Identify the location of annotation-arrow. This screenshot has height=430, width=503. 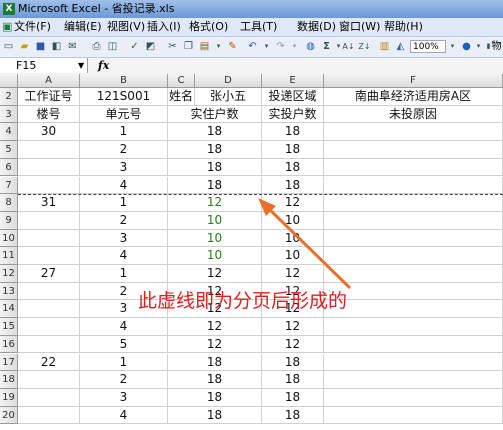
(305, 244).